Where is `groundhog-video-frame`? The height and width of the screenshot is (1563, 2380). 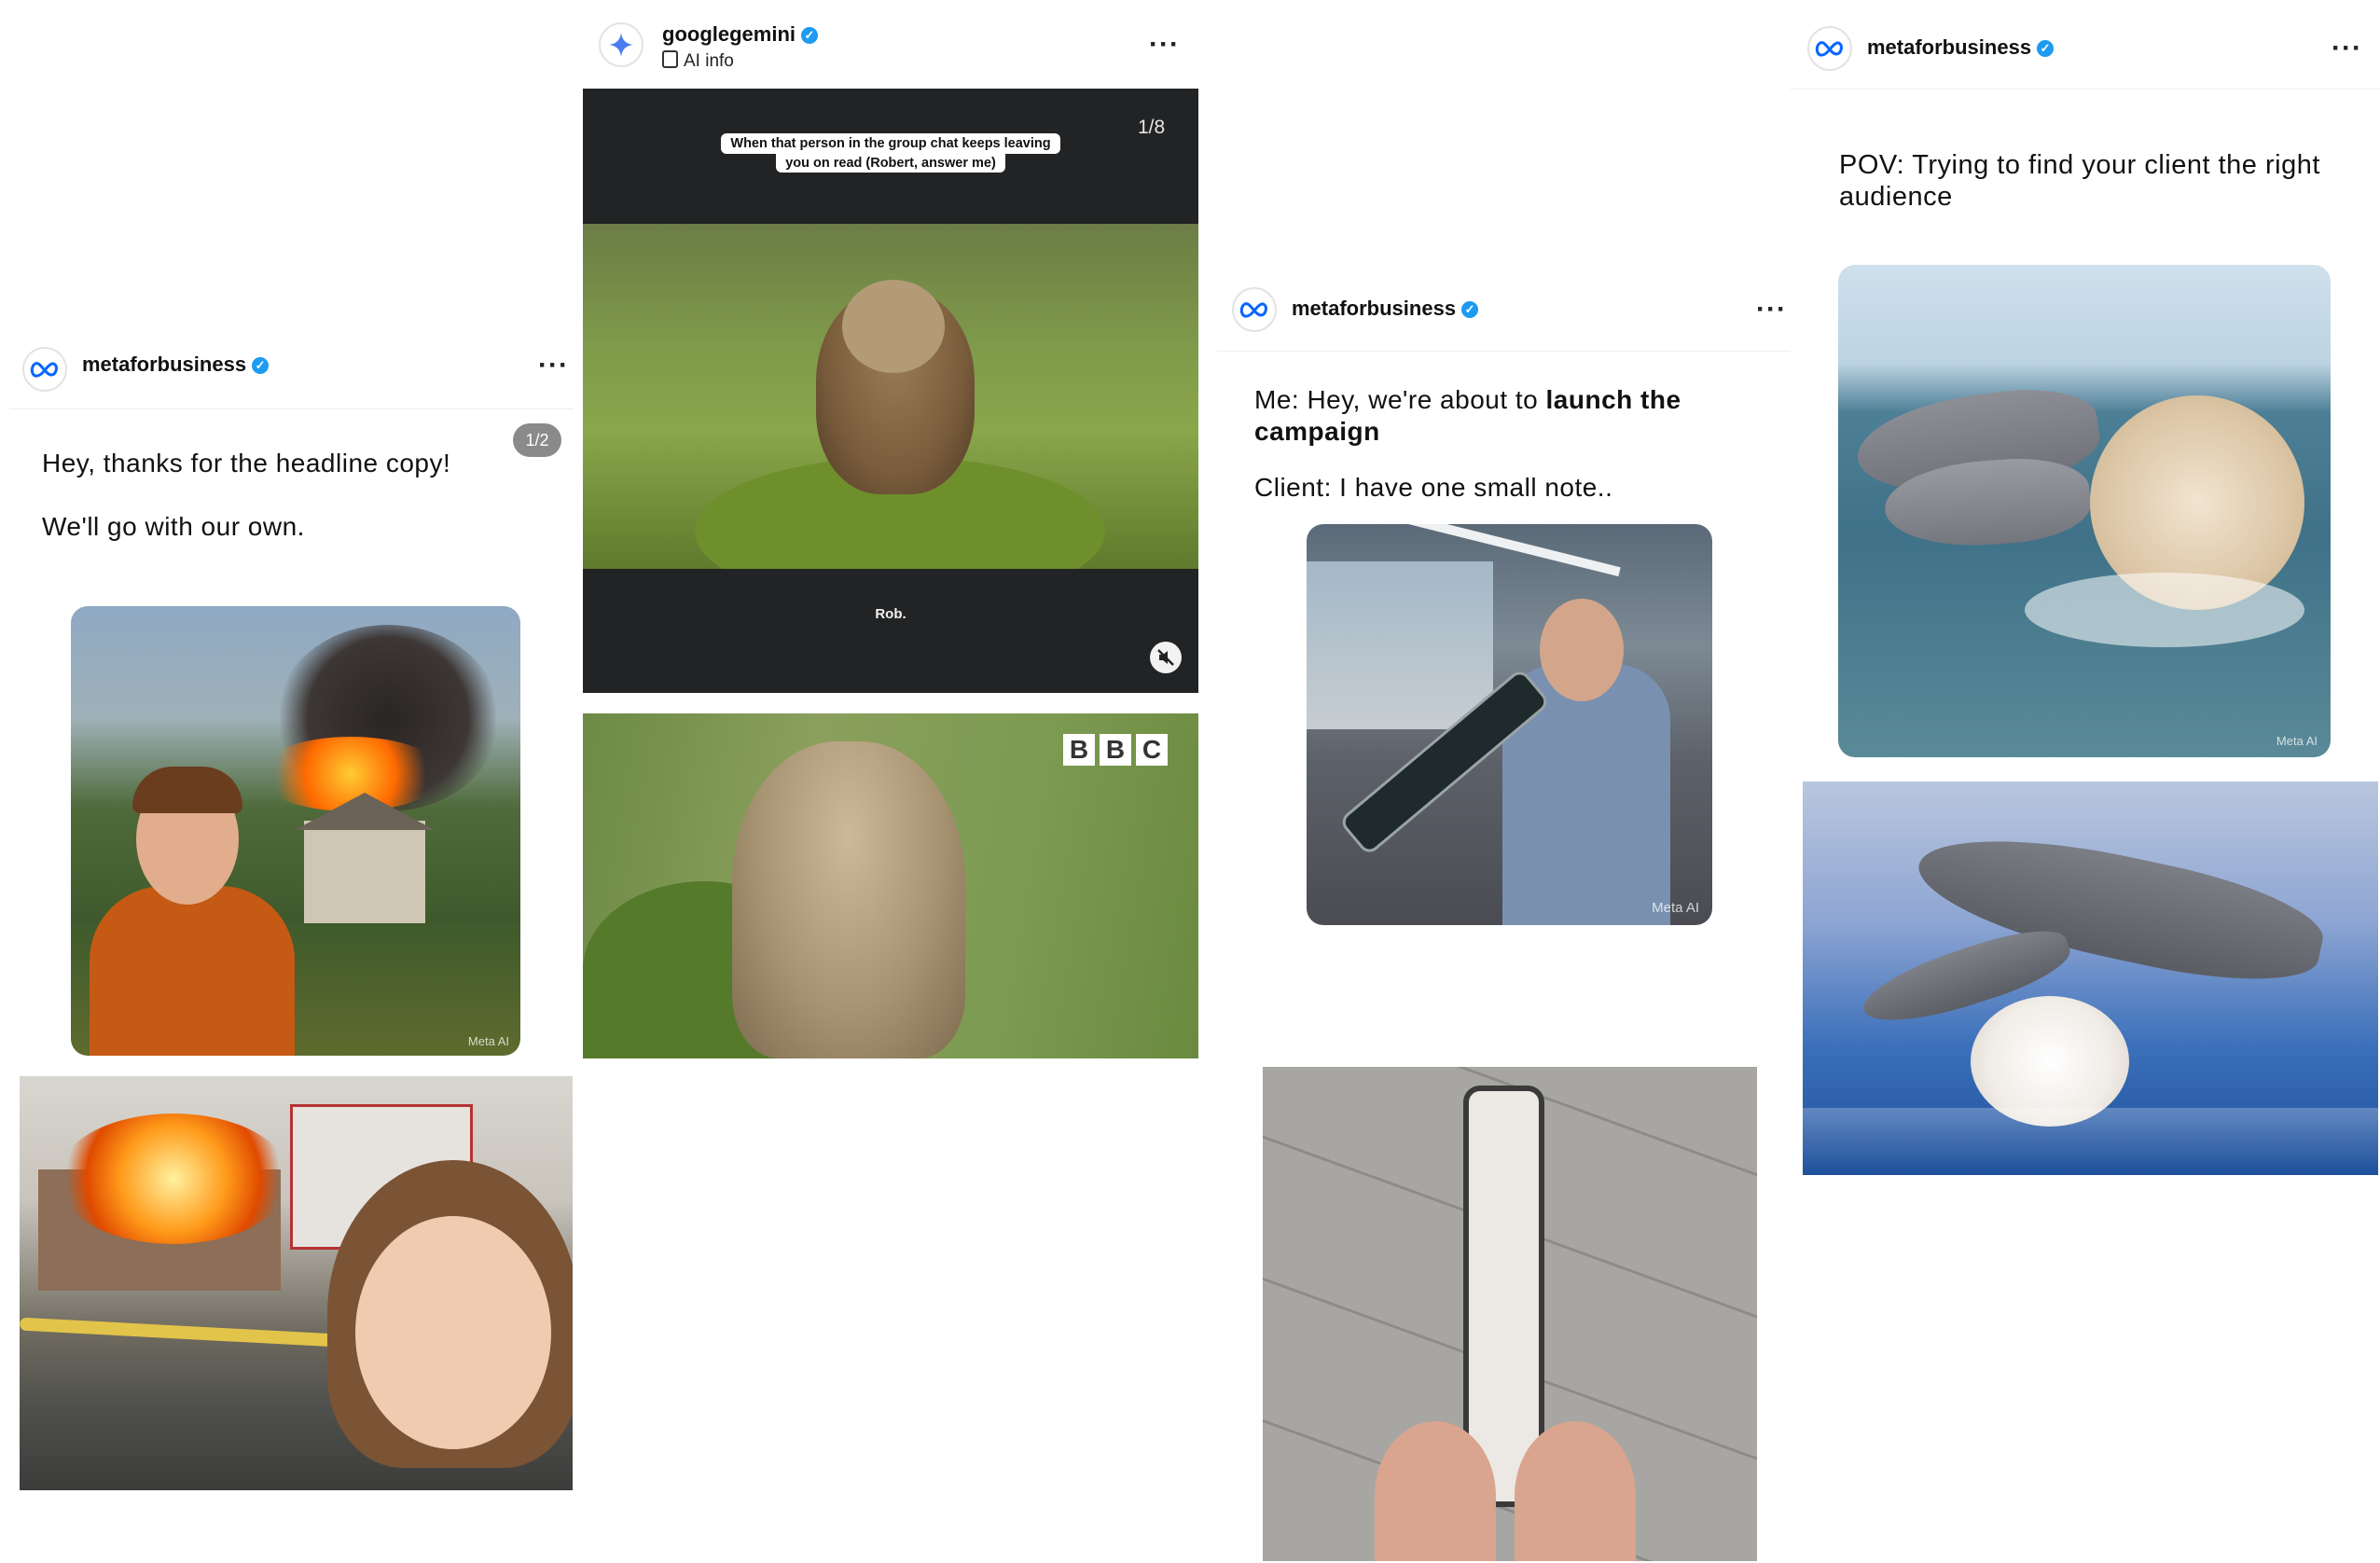 groundhog-video-frame is located at coordinates (890, 396).